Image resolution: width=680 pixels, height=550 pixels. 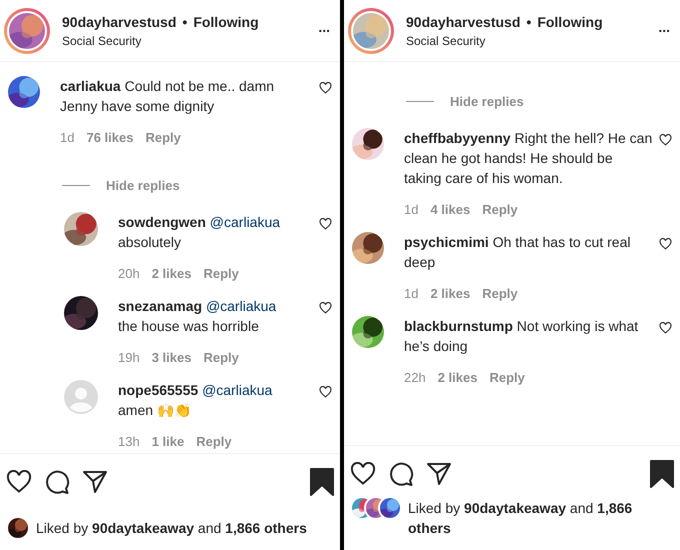 I want to click on likes-count: 4 likes, so click(x=450, y=210).